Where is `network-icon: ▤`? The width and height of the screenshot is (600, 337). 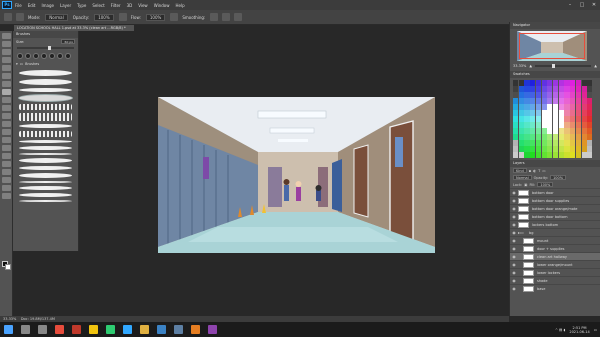 network-icon: ▤ is located at coordinates (560, 330).